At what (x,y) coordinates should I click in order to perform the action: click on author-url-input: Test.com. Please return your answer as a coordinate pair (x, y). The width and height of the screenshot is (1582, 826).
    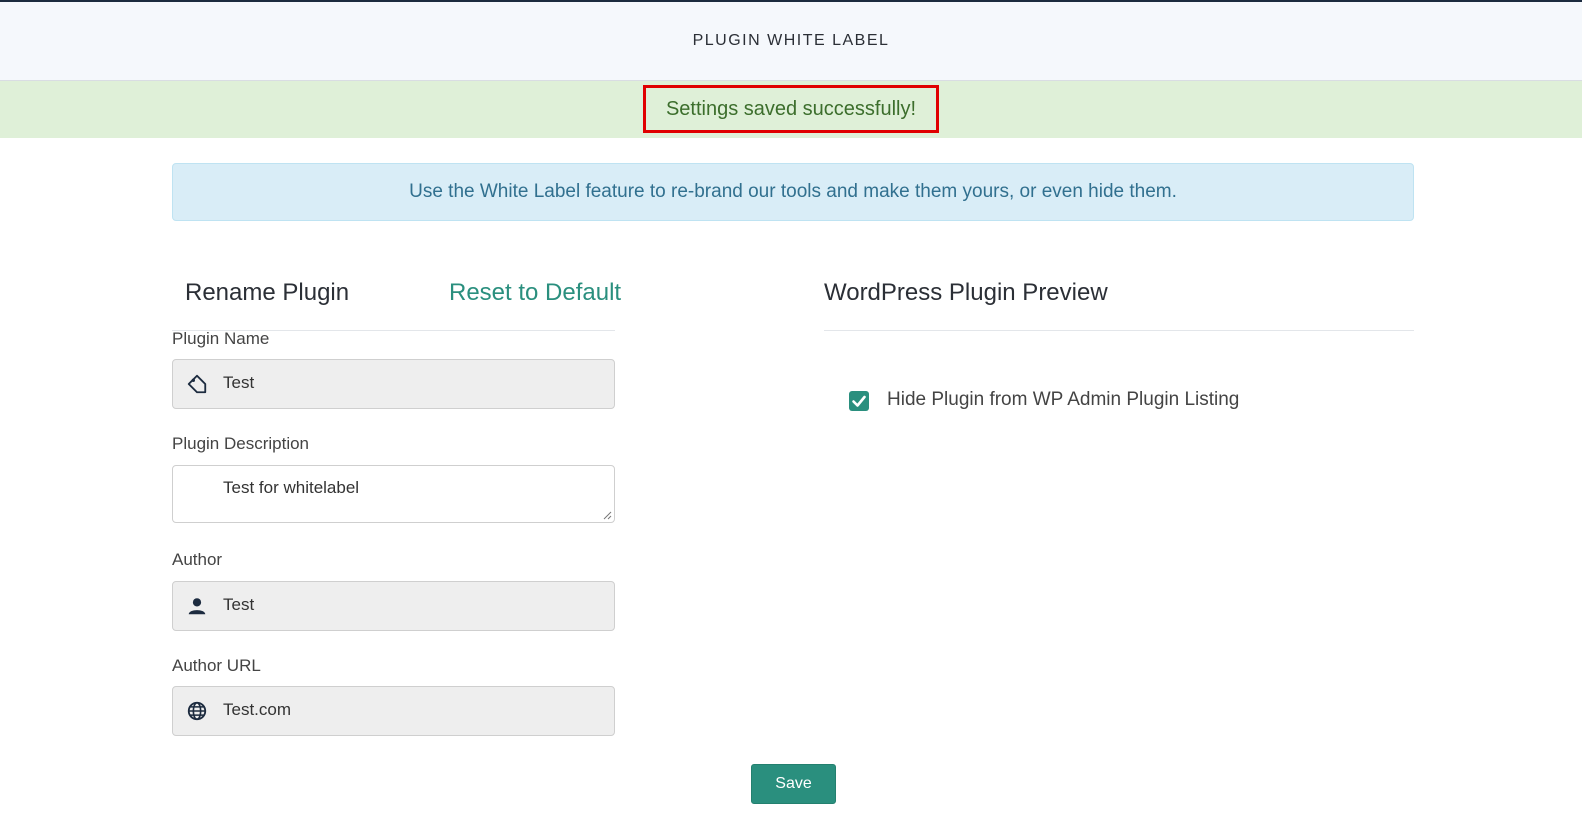
    Looking at the image, I should click on (393, 711).